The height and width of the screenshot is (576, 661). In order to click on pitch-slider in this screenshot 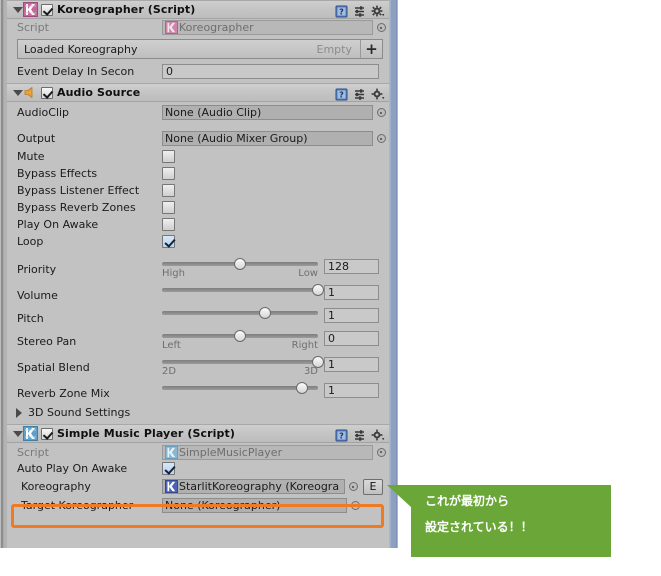, I will do `click(243, 314)`.